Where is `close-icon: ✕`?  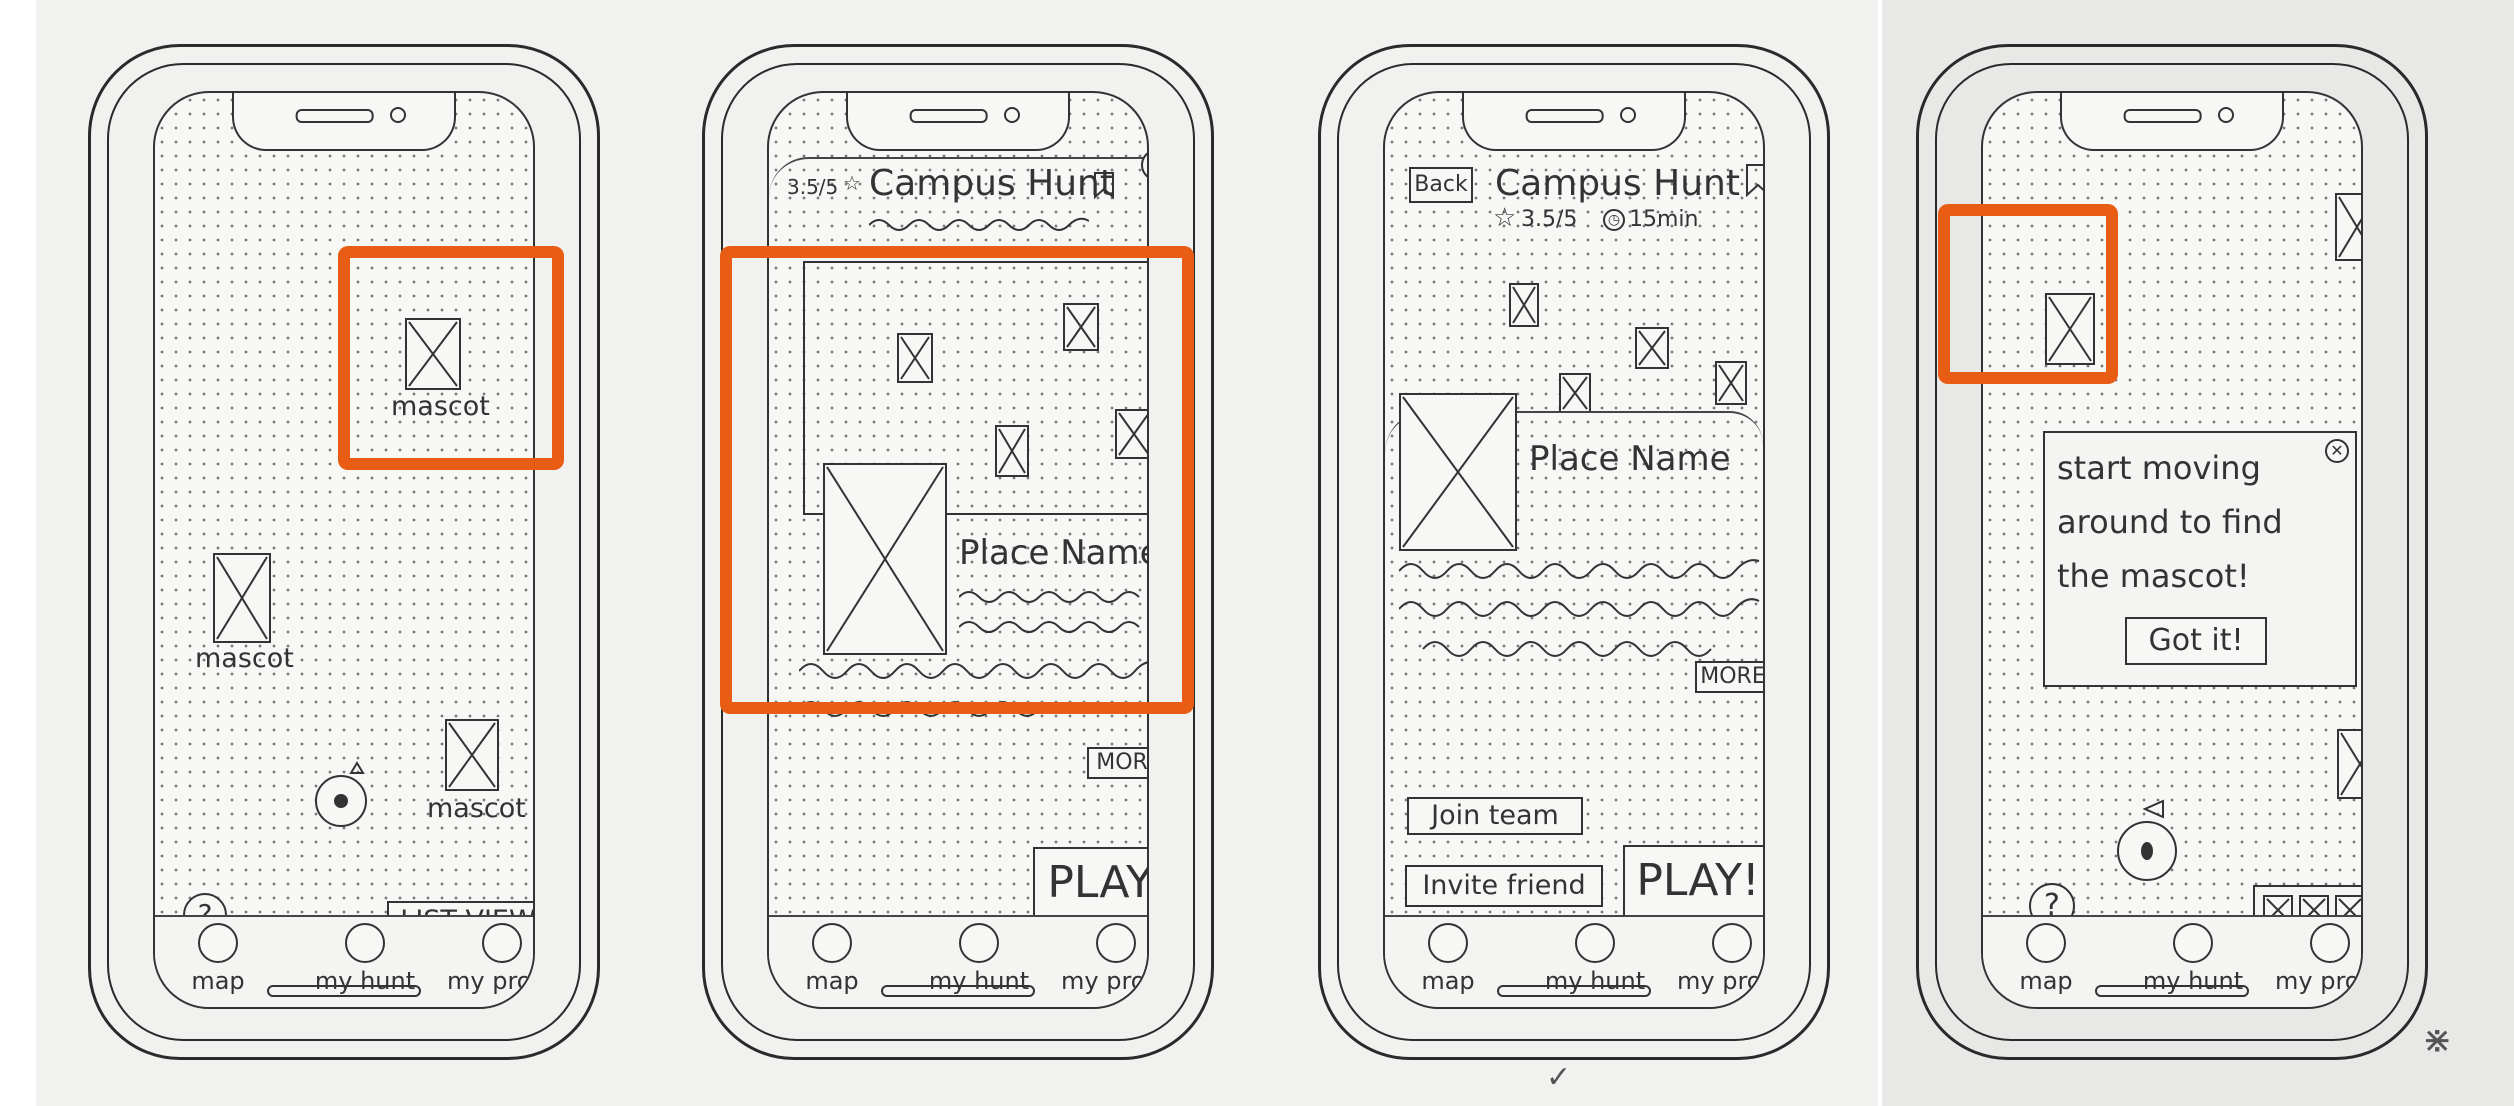 close-icon: ✕ is located at coordinates (2337, 451).